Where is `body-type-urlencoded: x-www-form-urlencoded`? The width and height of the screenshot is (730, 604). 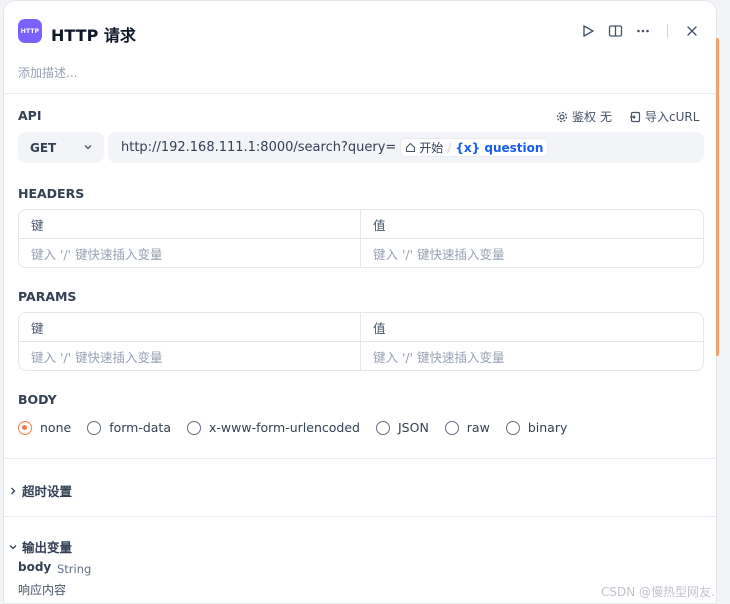
body-type-urlencoded: x-www-form-urlencoded is located at coordinates (273, 427).